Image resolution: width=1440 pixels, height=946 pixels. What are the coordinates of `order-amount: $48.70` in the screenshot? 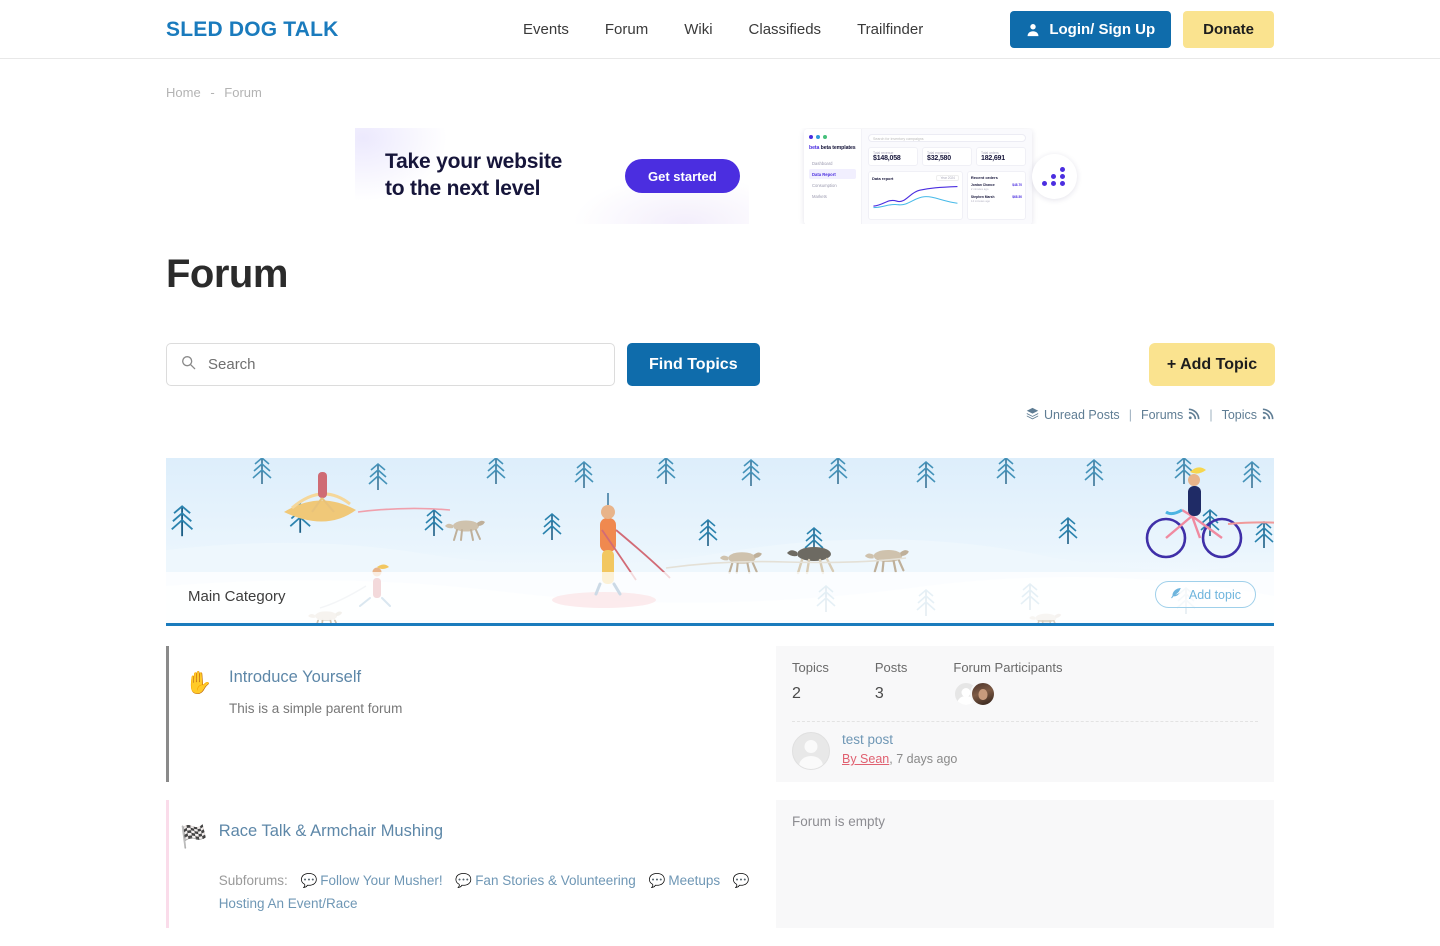 It's located at (1017, 185).